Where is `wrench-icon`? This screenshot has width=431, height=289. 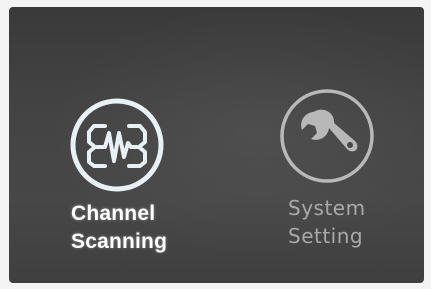 wrench-icon is located at coordinates (327, 136).